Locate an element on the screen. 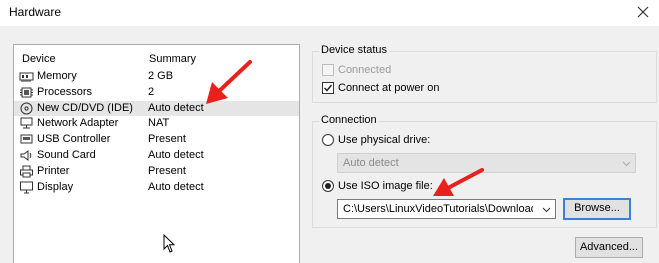 The image size is (659, 263). device-status-label: Device status is located at coordinates (354, 50).